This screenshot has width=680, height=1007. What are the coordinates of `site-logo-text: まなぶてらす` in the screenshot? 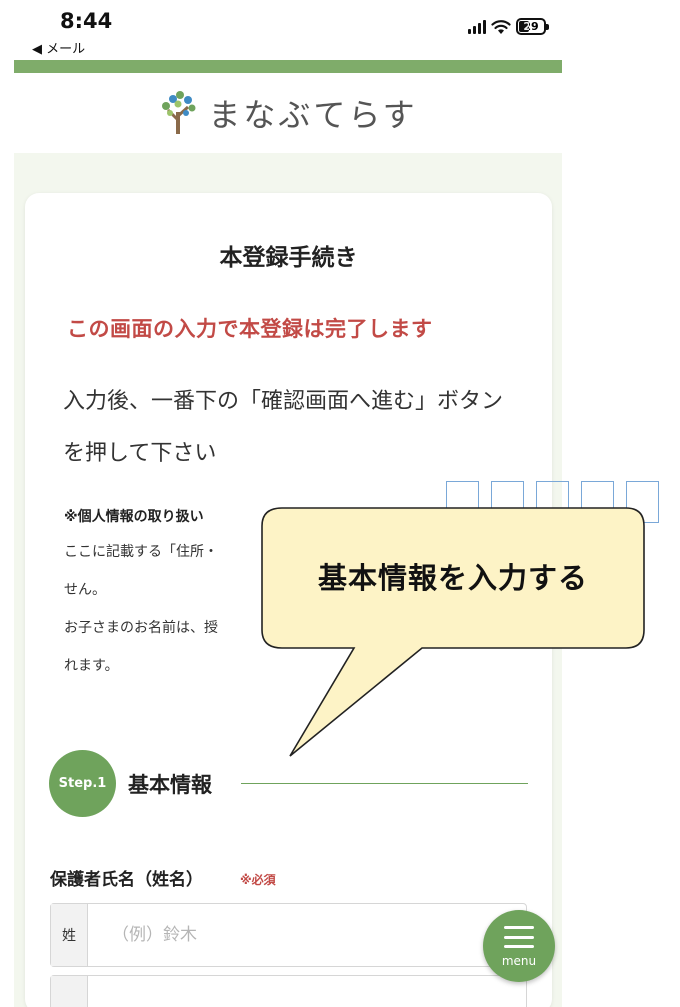 It's located at (313, 115).